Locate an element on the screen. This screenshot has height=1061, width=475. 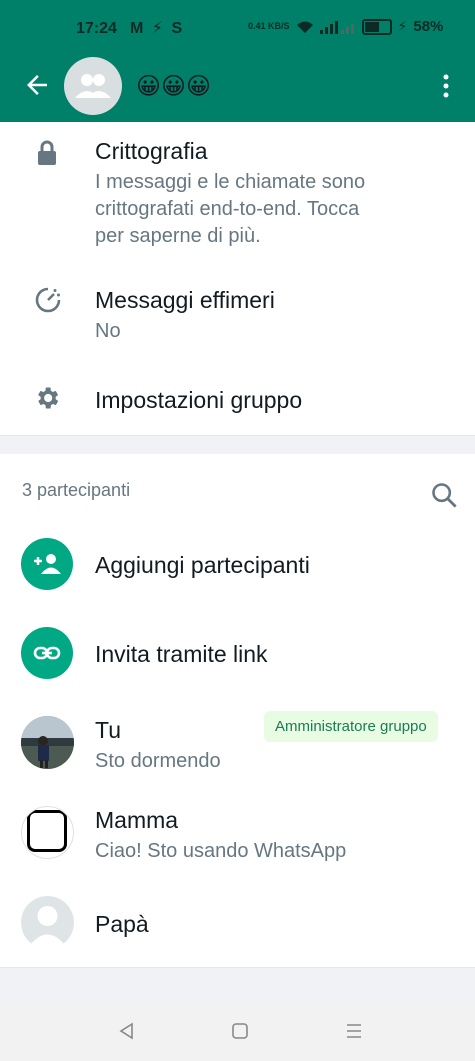
participant-row: Tu Sto dormendo Amministratore gruppo is located at coordinates (237, 745).